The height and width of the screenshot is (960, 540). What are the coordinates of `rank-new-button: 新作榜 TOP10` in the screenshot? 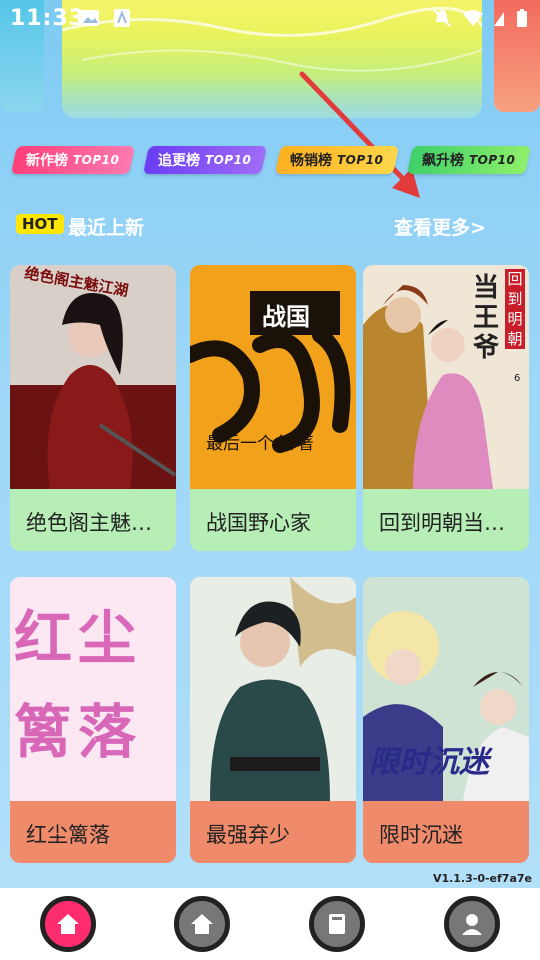 It's located at (73, 160).